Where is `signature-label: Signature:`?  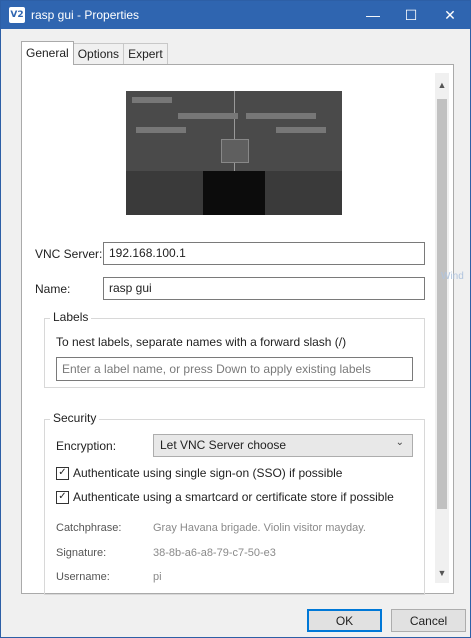
signature-label: Signature: is located at coordinates (81, 553).